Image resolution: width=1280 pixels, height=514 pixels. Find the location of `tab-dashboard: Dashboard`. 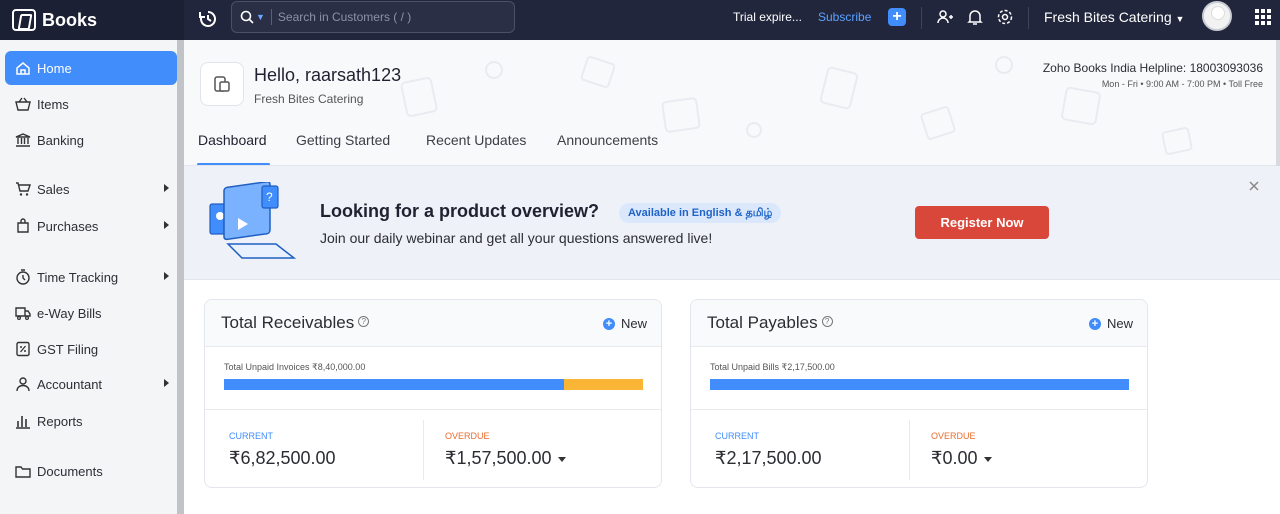

tab-dashboard: Dashboard is located at coordinates (232, 140).